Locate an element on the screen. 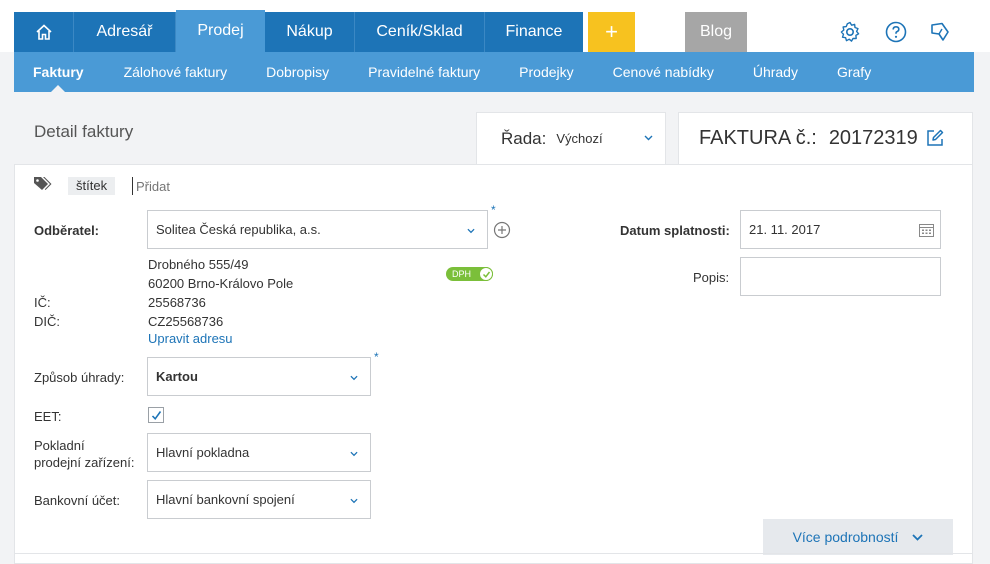 The width and height of the screenshot is (990, 564). tab-nakup-label: Nákup is located at coordinates (309, 31).